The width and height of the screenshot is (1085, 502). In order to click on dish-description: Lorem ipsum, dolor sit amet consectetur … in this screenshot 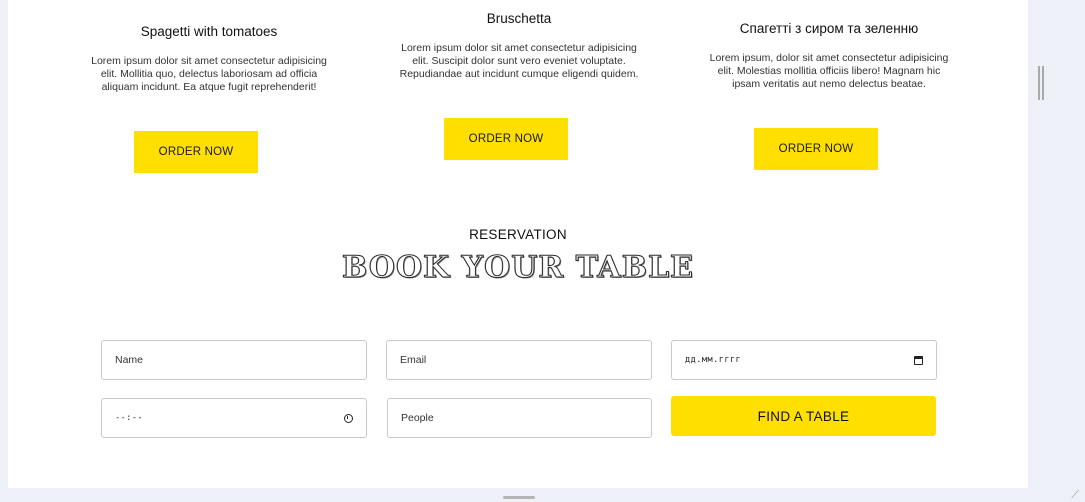, I will do `click(829, 71)`.